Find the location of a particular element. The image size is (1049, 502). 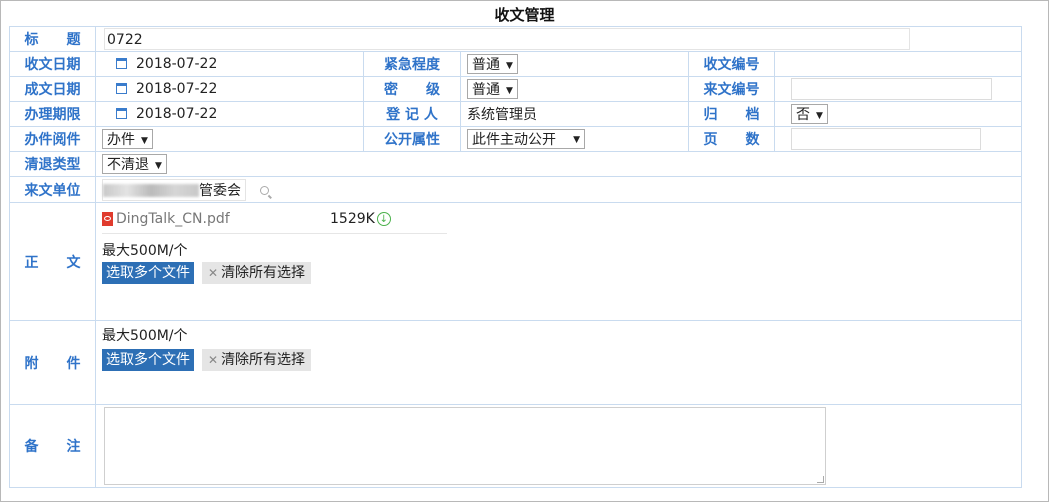

doc-kind-select: 办件 ▼ is located at coordinates (127, 139).